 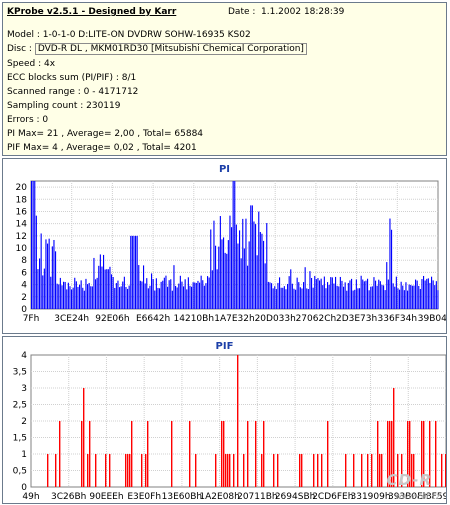 I want to click on x-tick-label: 1A2E08h, so click(x=219, y=497).